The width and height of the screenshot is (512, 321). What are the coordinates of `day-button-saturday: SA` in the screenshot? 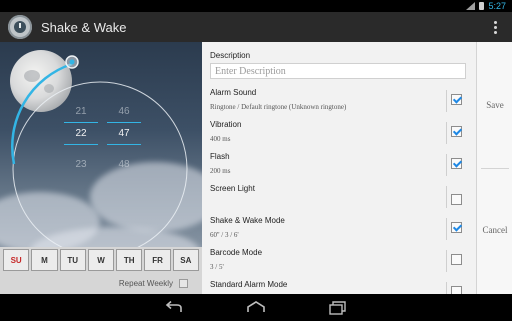 It's located at (185, 260).